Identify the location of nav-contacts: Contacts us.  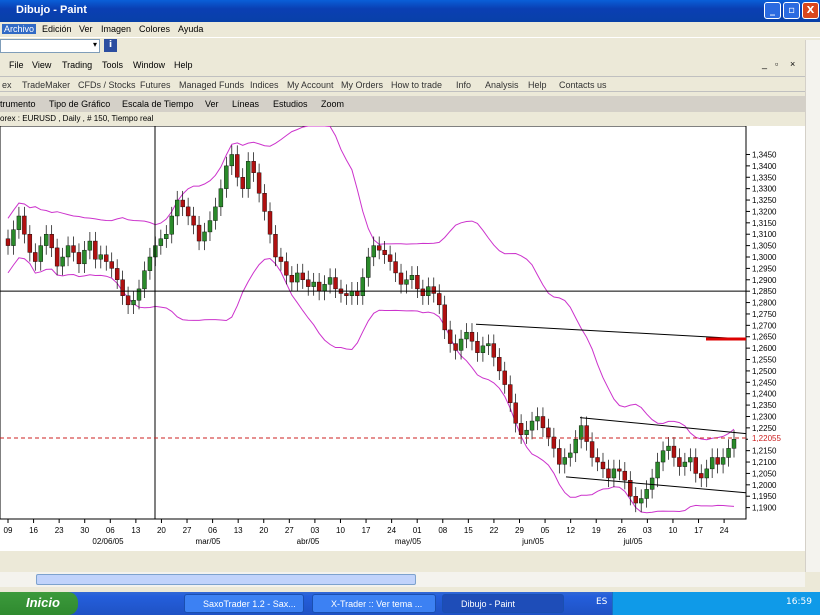
(583, 85).